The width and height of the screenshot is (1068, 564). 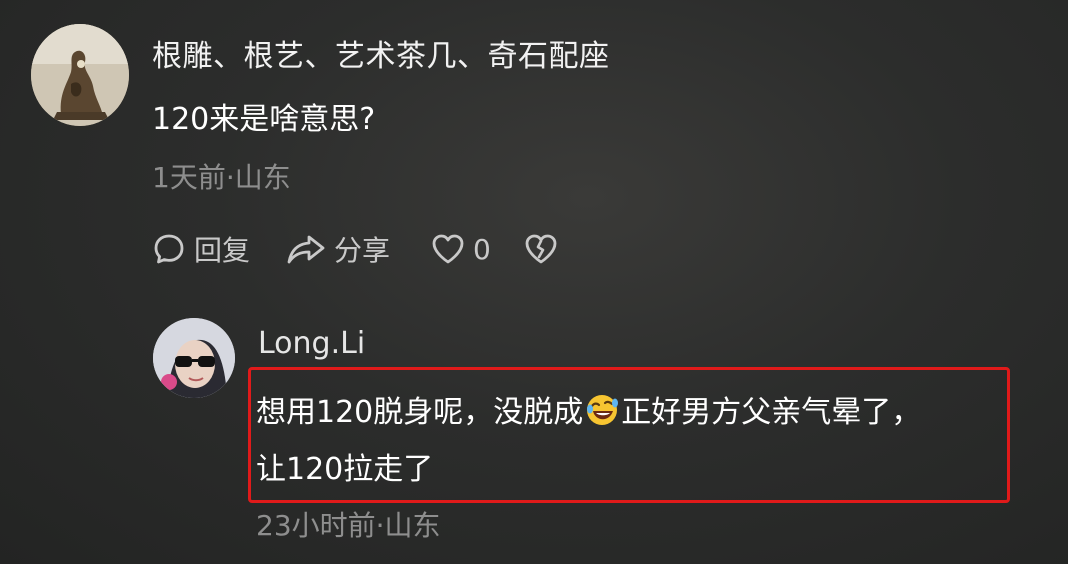 I want to click on reply-text-before-emoji: 想用120脱身呢，没脱成, so click(x=420, y=412).